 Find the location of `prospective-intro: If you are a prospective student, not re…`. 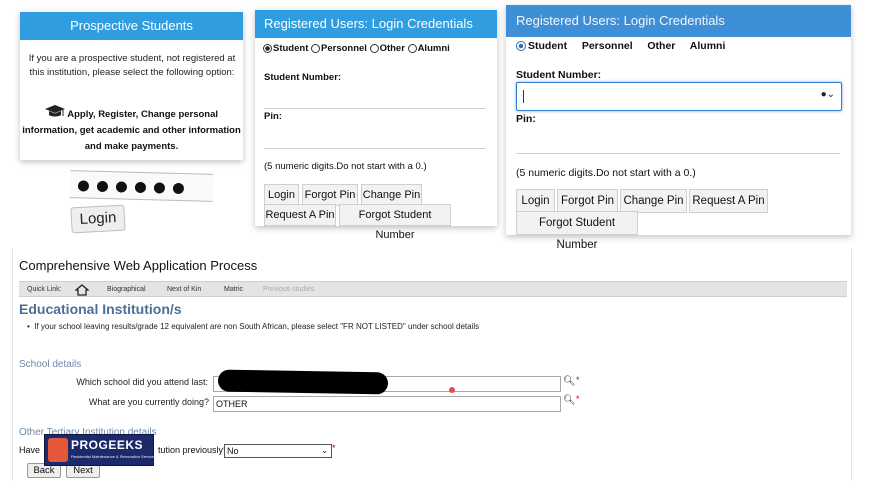

prospective-intro: If you are a prospective student, not re… is located at coordinates (132, 65).